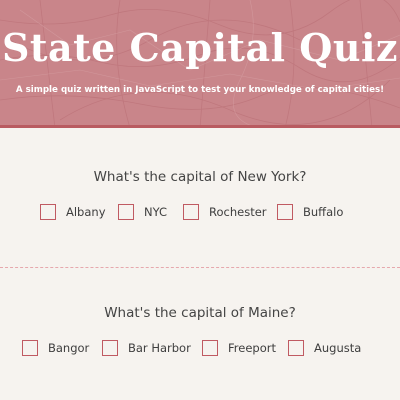  What do you see at coordinates (142, 212) in the screenshot?
I see `option-nyc: NYC` at bounding box center [142, 212].